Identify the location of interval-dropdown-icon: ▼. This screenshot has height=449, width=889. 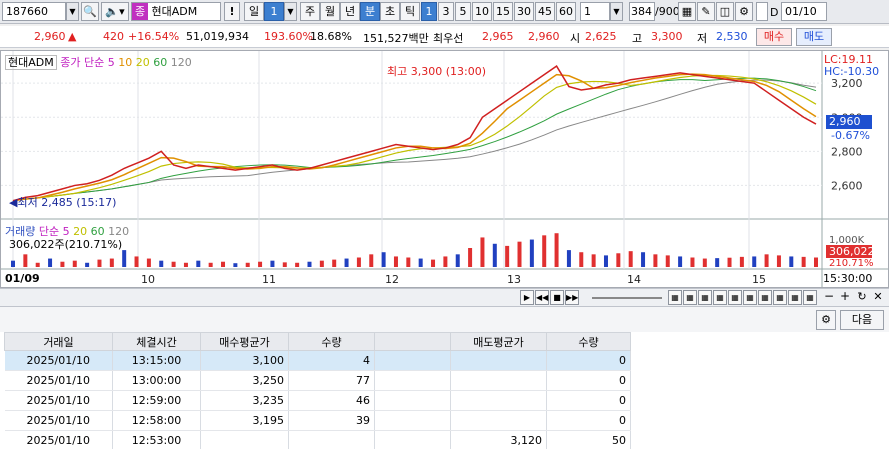
(616, 11).